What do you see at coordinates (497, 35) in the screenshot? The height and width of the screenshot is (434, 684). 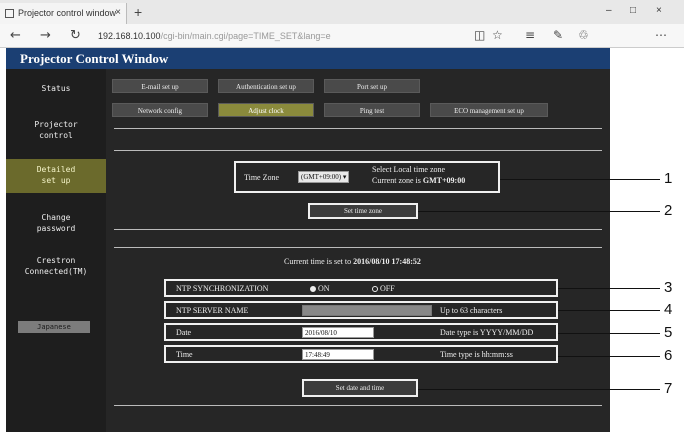 I see `favorite-star-icon: ☆` at bounding box center [497, 35].